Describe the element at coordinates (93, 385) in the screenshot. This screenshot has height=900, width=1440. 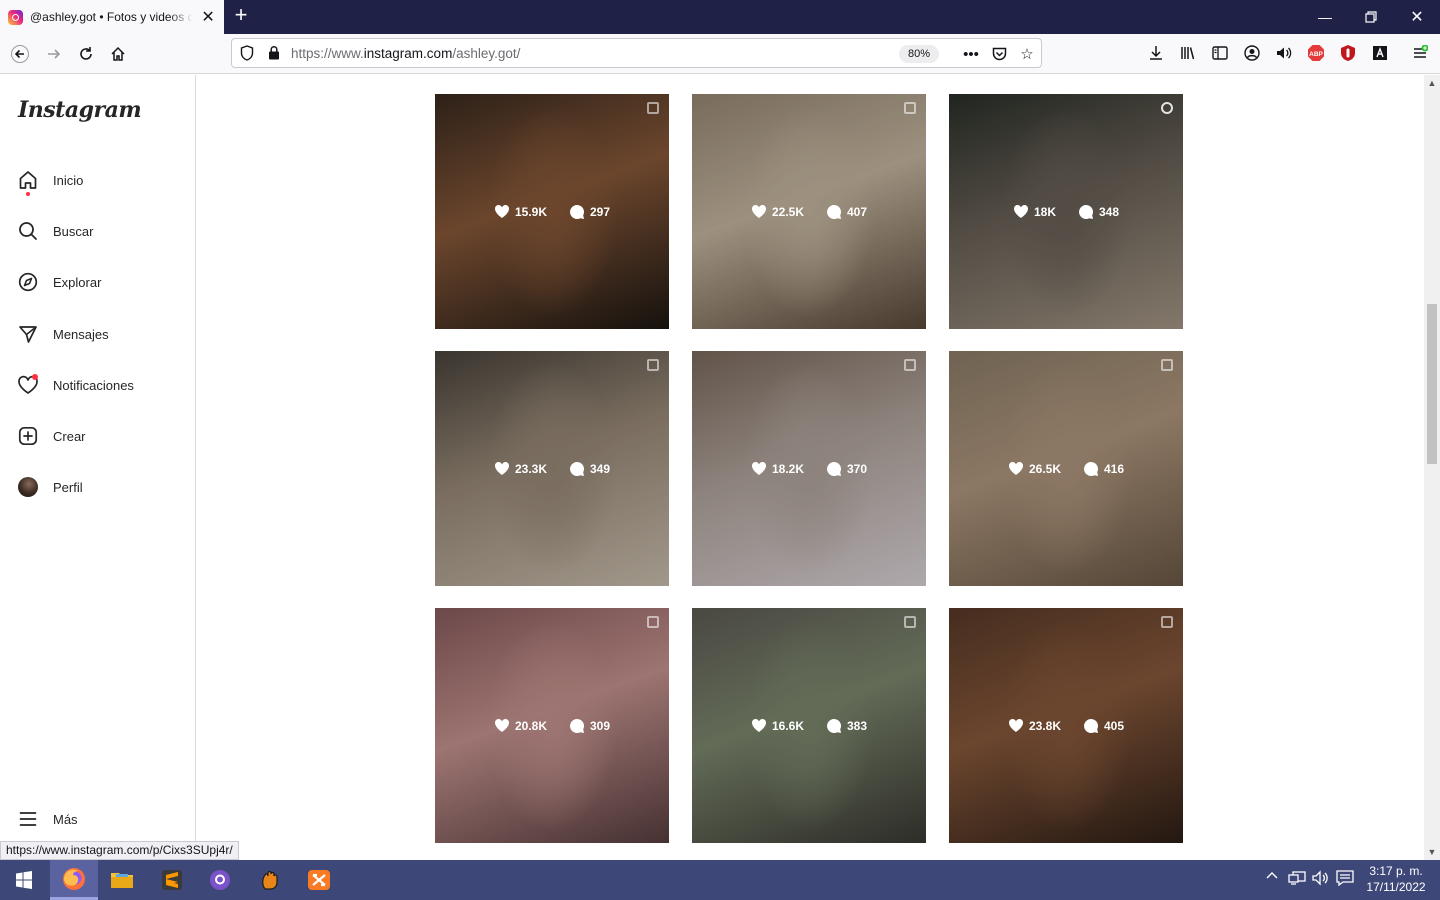
I see `sidebar-item-label: Notificaciones` at that location.